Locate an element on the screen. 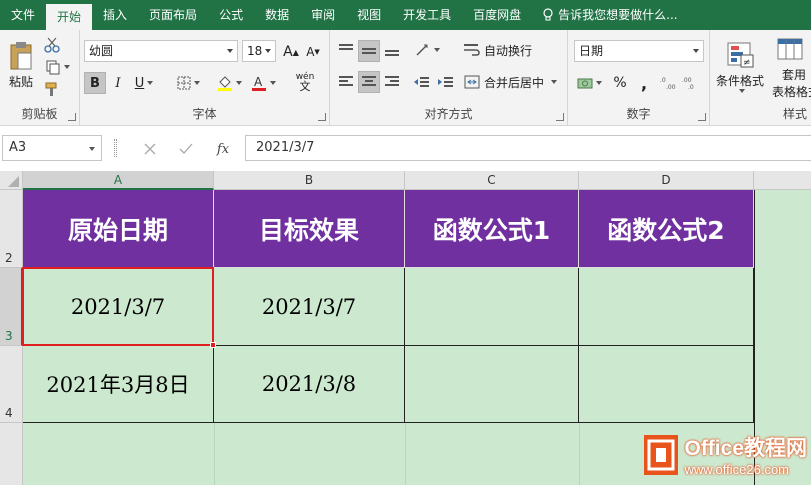  formula-bar: A3 fx 2021/3/7 is located at coordinates (405, 149).